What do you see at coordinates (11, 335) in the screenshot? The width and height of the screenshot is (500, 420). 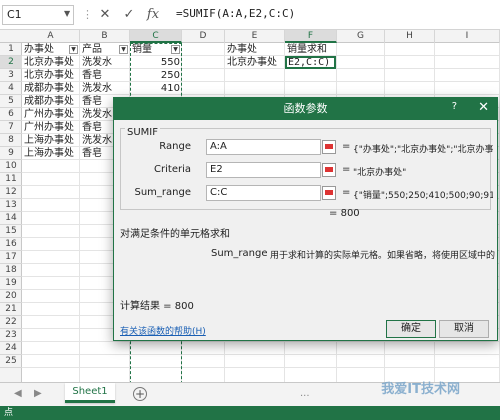 I see `row-header-23: 23` at bounding box center [11, 335].